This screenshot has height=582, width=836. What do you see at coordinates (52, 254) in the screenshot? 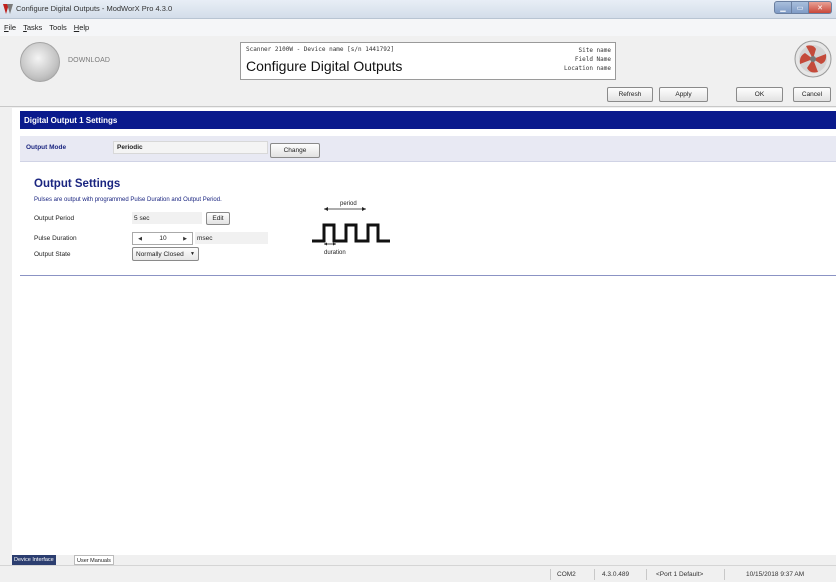
I see `output-state-label: Output State` at bounding box center [52, 254].